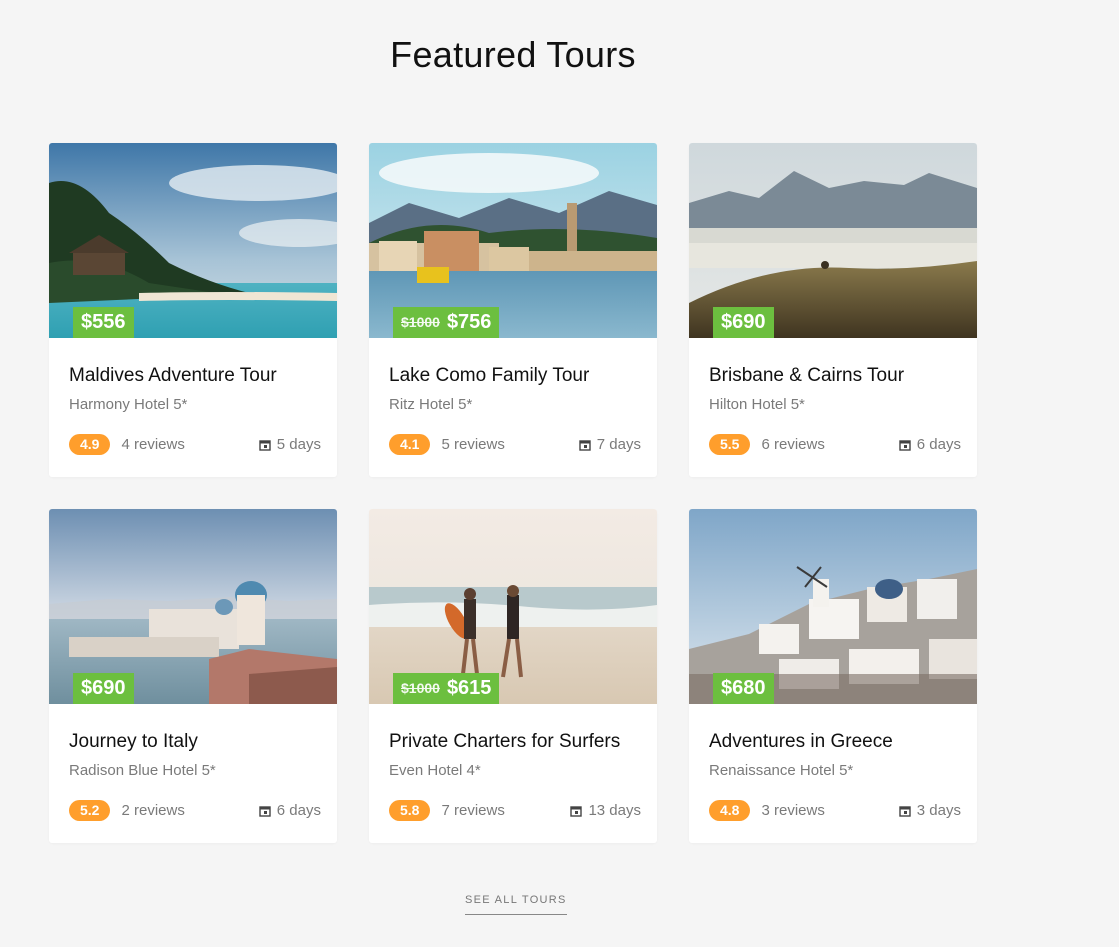 The height and width of the screenshot is (947, 1119). What do you see at coordinates (618, 444) in the screenshot?
I see `duration-label: 7 days` at bounding box center [618, 444].